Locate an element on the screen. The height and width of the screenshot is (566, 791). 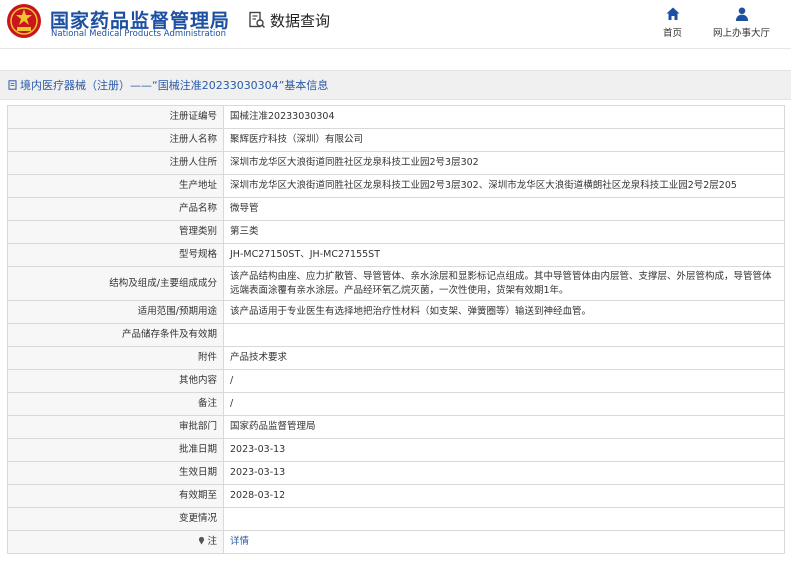
row-value: JH-MC27150ST、JH-MC27155ST is located at coordinates (504, 255).